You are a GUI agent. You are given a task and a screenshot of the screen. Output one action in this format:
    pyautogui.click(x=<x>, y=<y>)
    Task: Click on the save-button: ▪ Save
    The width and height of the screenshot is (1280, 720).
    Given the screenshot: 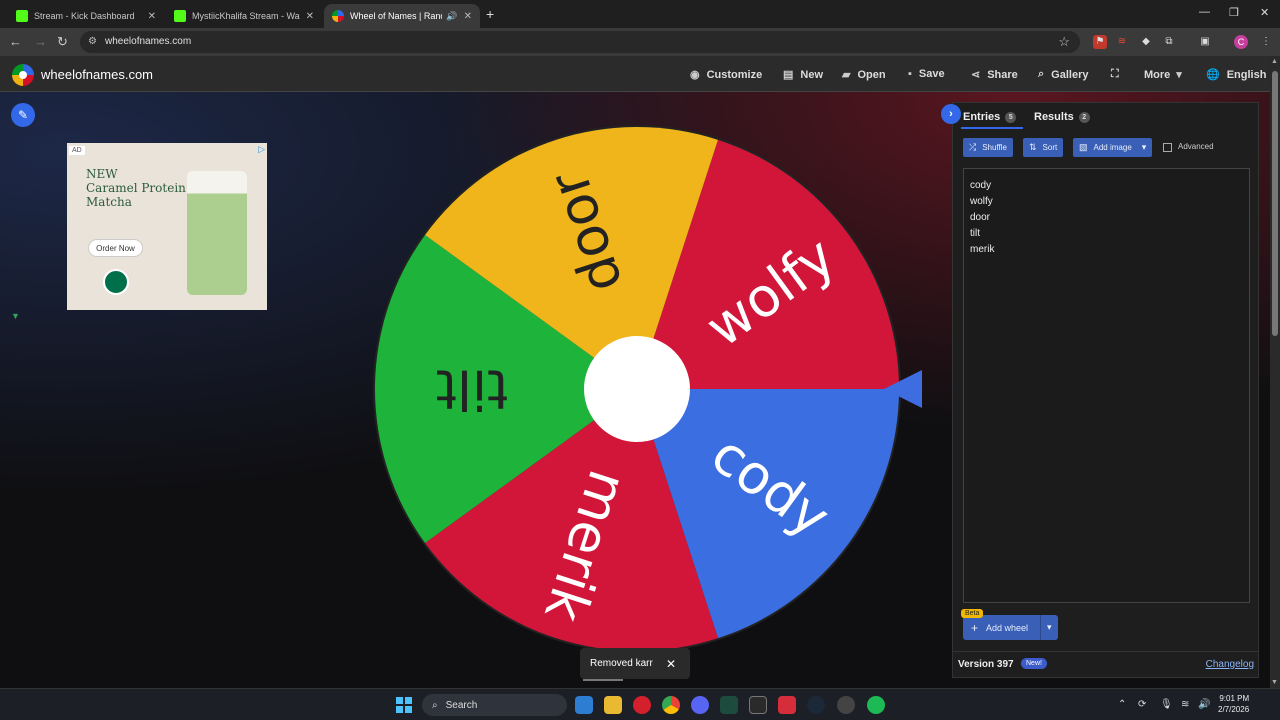 What is the action you would take?
    pyautogui.click(x=926, y=74)
    